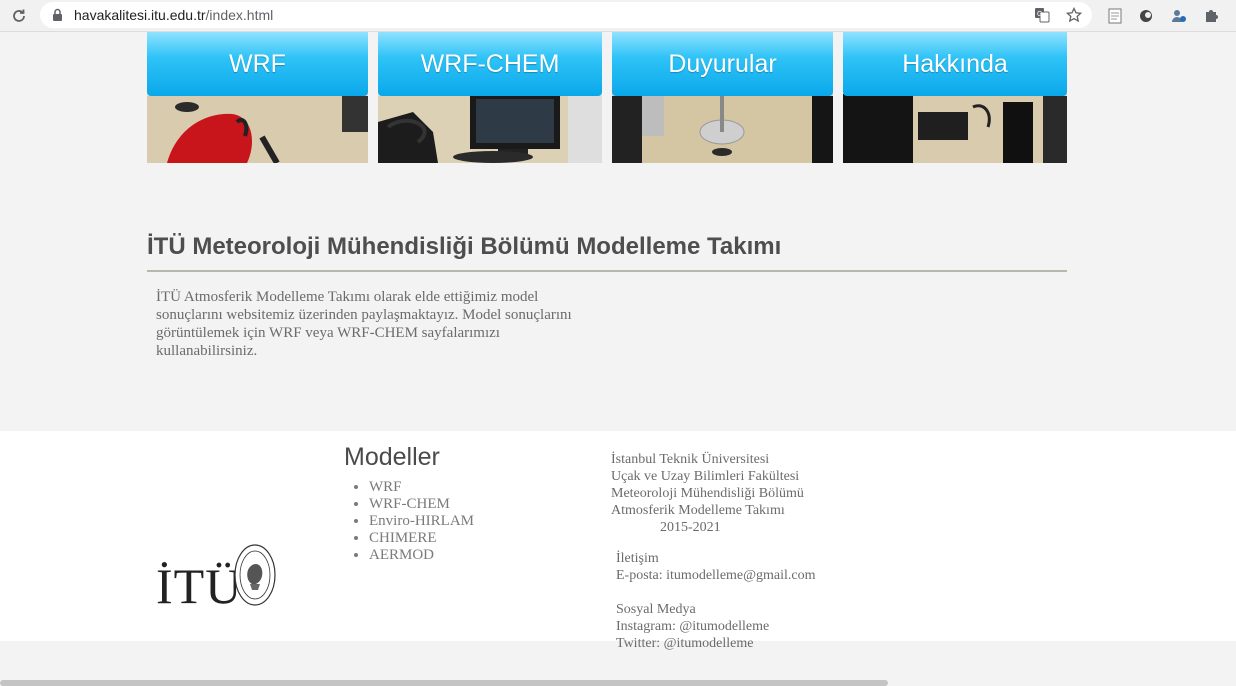 The image size is (1236, 686). I want to click on url-path: /index.html, so click(239, 15).